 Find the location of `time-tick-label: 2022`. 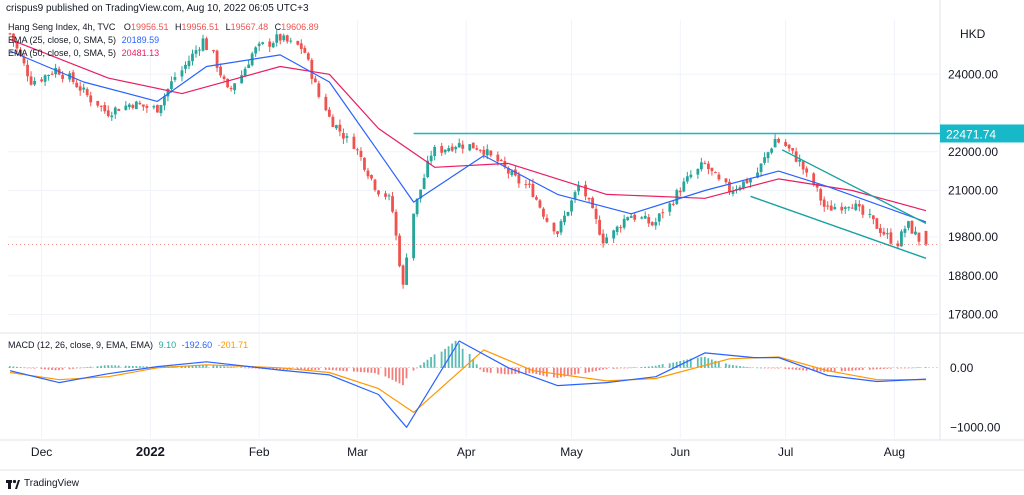

time-tick-label: 2022 is located at coordinates (150, 451).